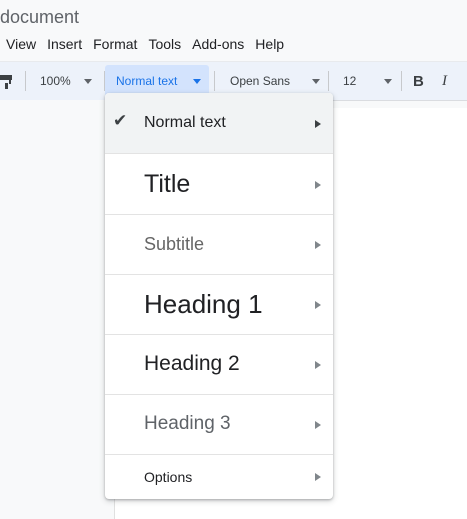 This screenshot has width=467, height=519. I want to click on style-option-heading-2: Heading 2, so click(219, 364).